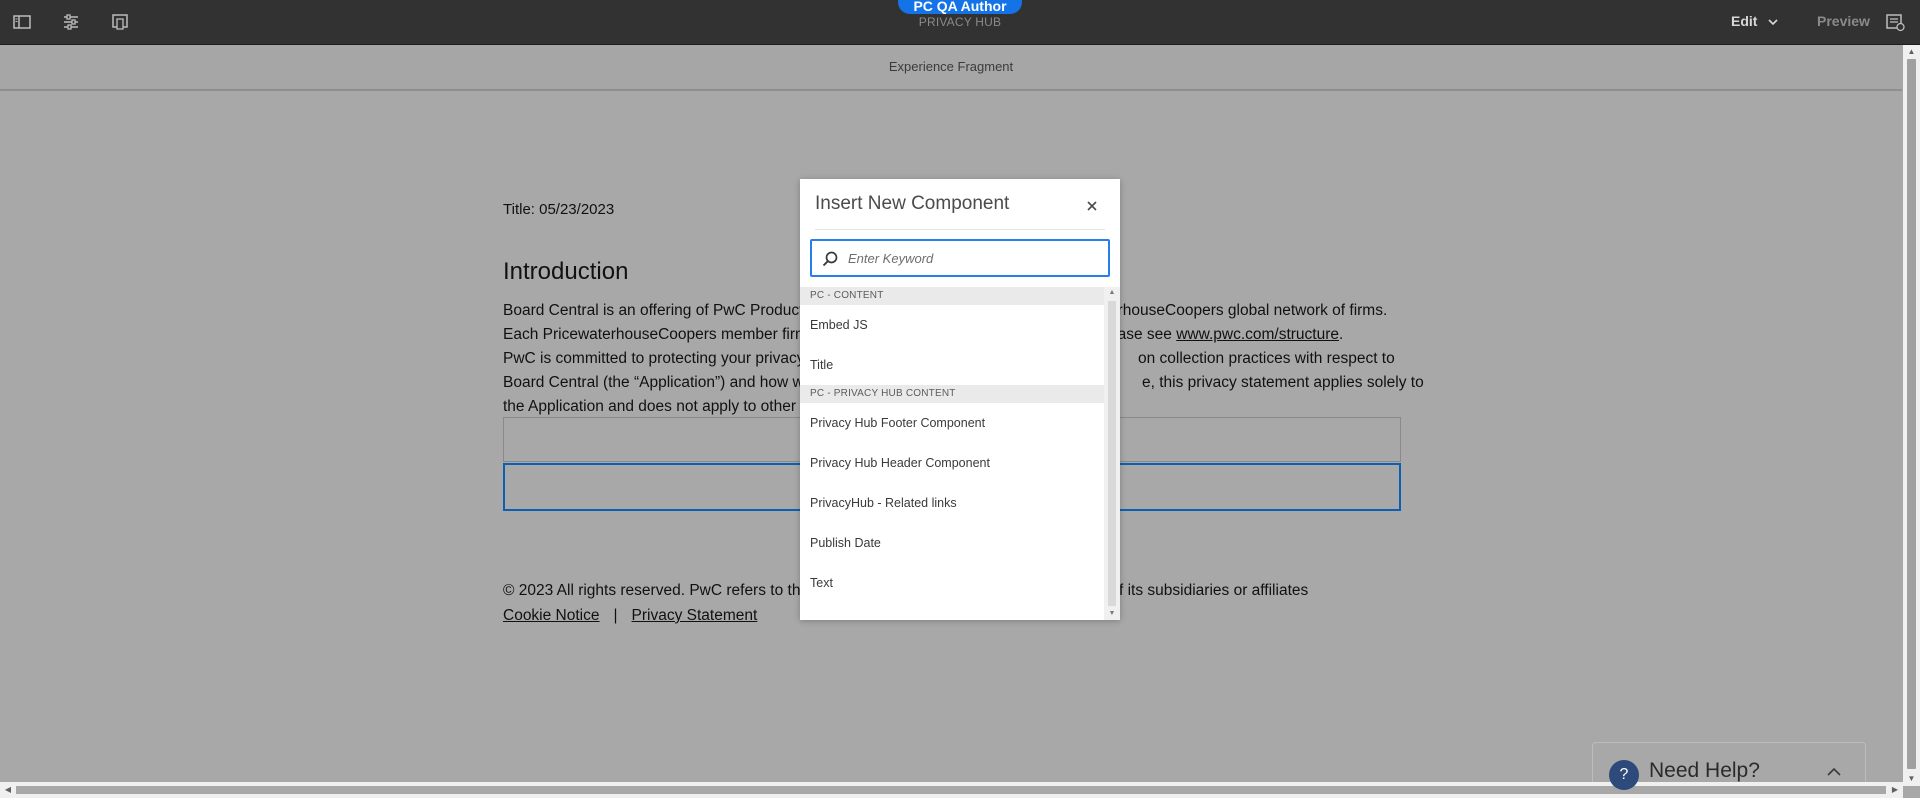 This screenshot has width=1920, height=798. What do you see at coordinates (1341, 334) in the screenshot?
I see `paragraph-right-text: .` at bounding box center [1341, 334].